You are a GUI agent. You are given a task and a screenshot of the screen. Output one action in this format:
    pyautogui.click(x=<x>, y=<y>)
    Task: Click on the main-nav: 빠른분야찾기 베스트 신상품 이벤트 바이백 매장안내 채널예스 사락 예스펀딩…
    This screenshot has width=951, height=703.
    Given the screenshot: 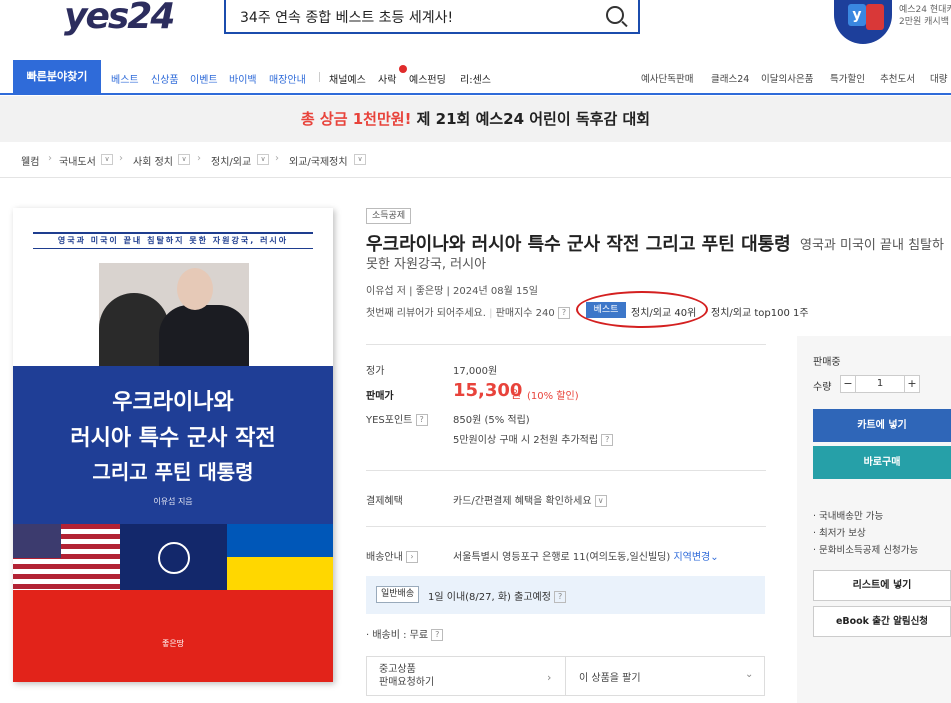 What is the action you would take?
    pyautogui.click(x=475, y=77)
    